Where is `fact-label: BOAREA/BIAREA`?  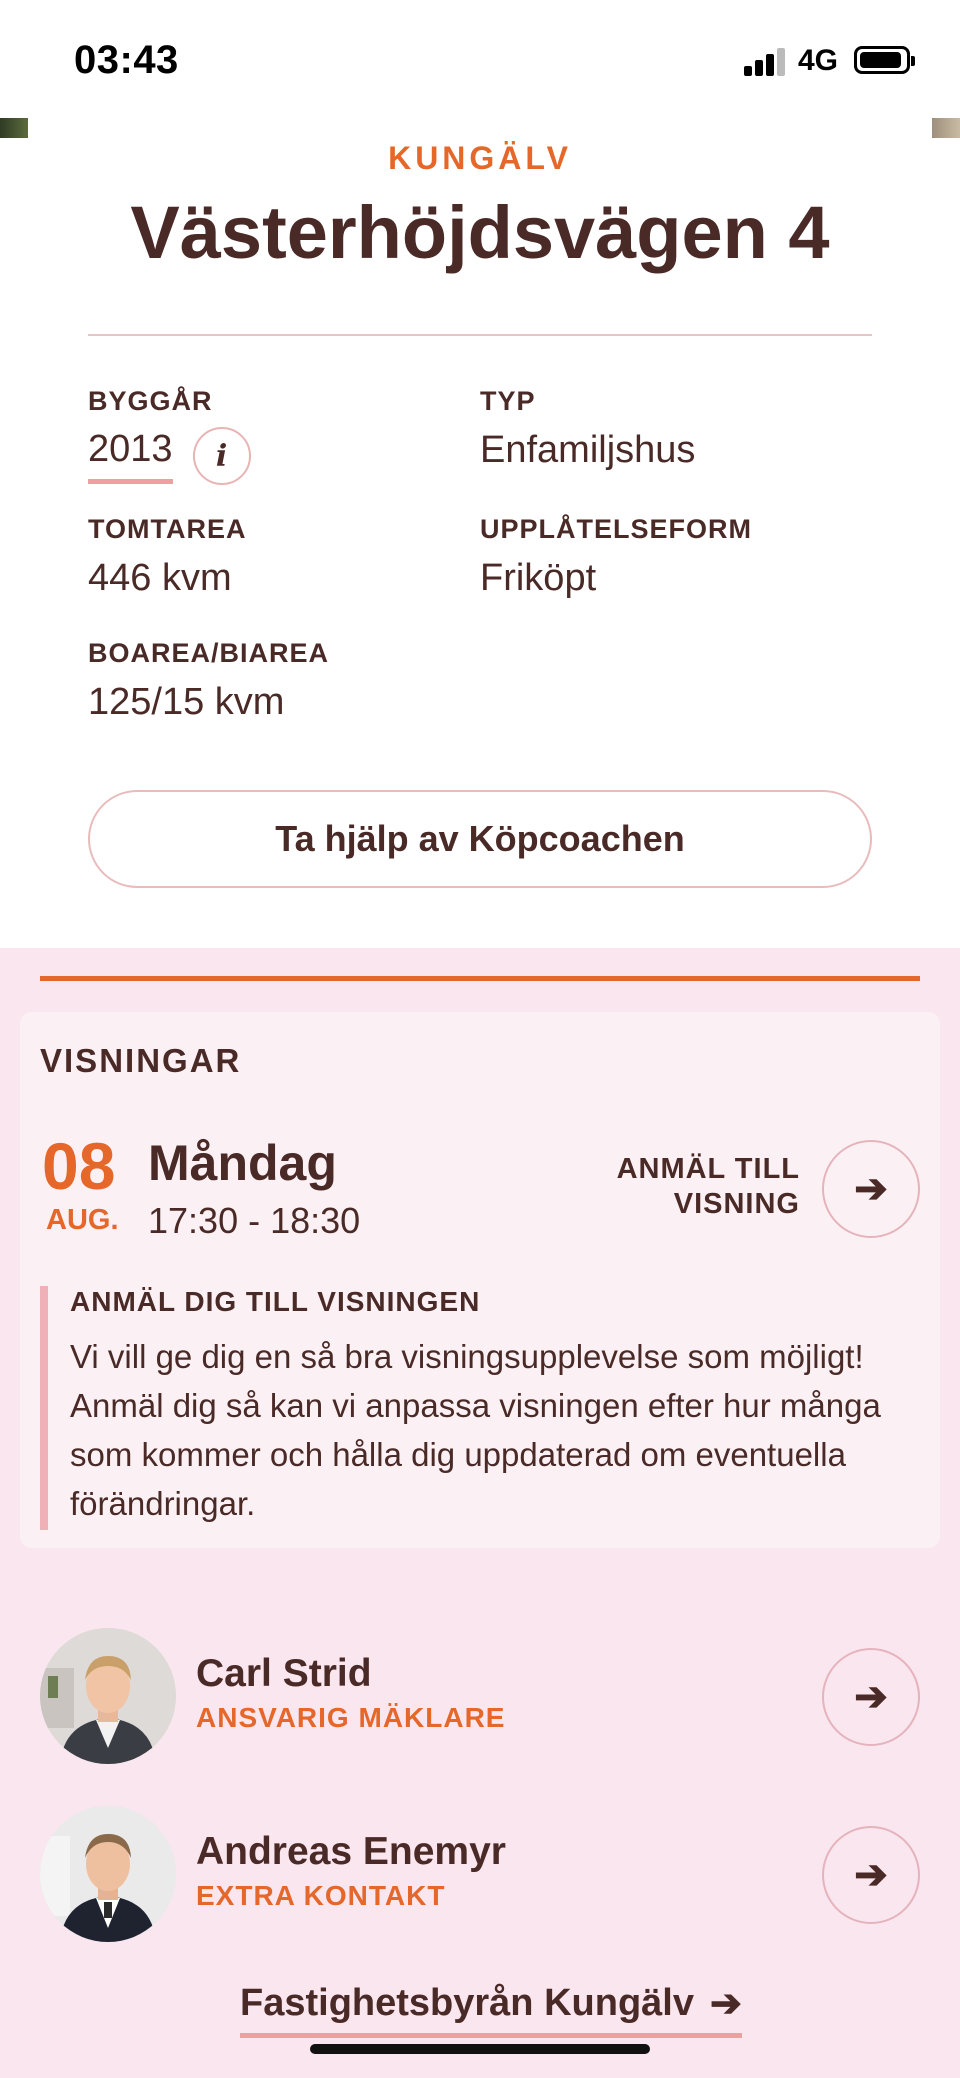 fact-label: BOAREA/BIAREA is located at coordinates (209, 653).